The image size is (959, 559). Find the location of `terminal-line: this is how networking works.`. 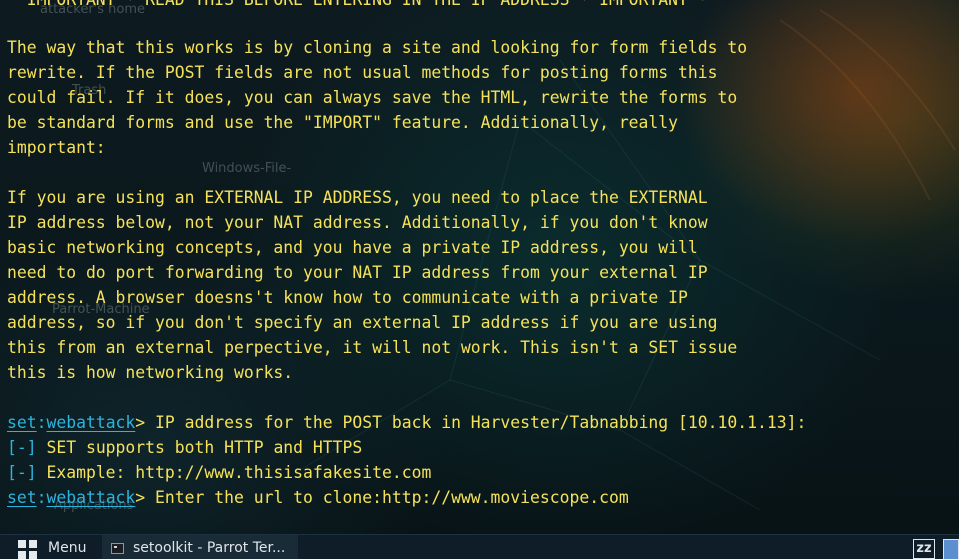

terminal-line: this is how networking works. is located at coordinates (150, 372).